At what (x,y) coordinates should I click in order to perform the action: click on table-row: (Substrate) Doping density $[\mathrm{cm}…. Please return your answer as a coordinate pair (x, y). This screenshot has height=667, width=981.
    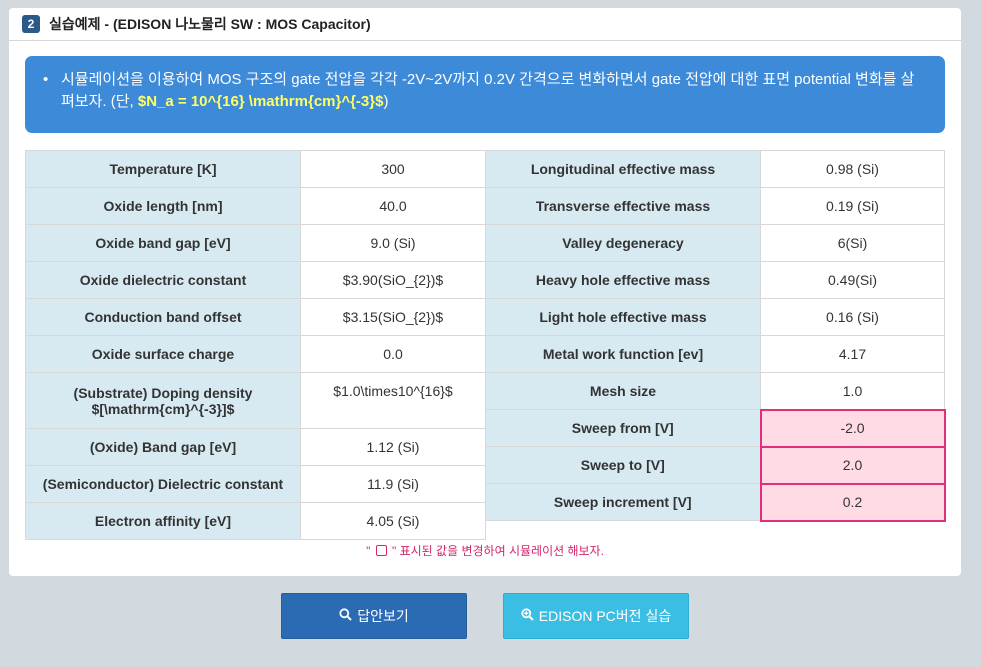
    Looking at the image, I should click on (255, 400).